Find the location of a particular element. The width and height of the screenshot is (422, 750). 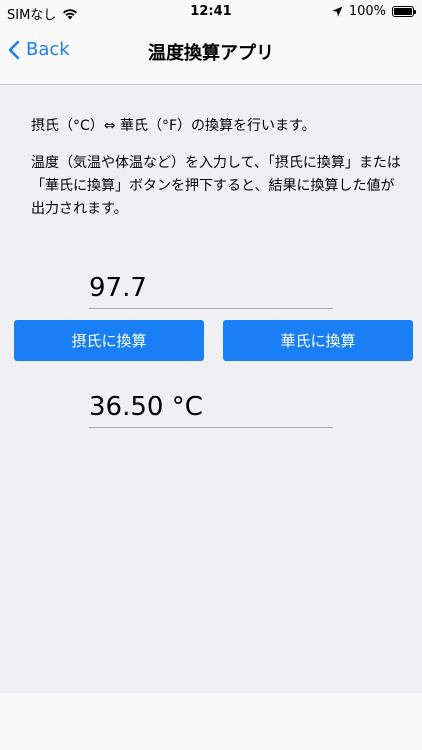

status-right: 100% is located at coordinates (371, 11).